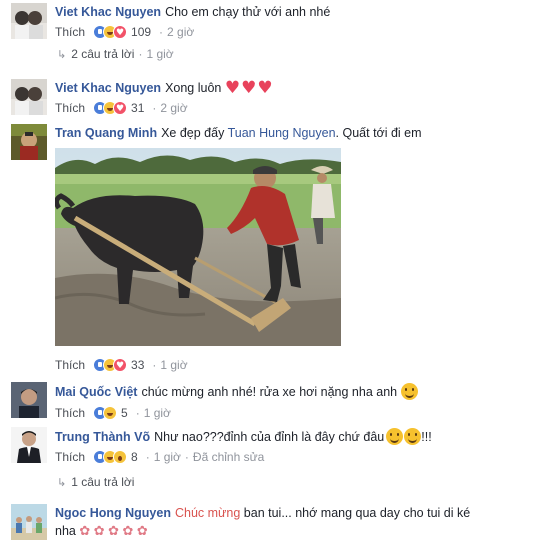 This screenshot has width=534, height=542. I want to click on reaction-count: 33, so click(137, 365).